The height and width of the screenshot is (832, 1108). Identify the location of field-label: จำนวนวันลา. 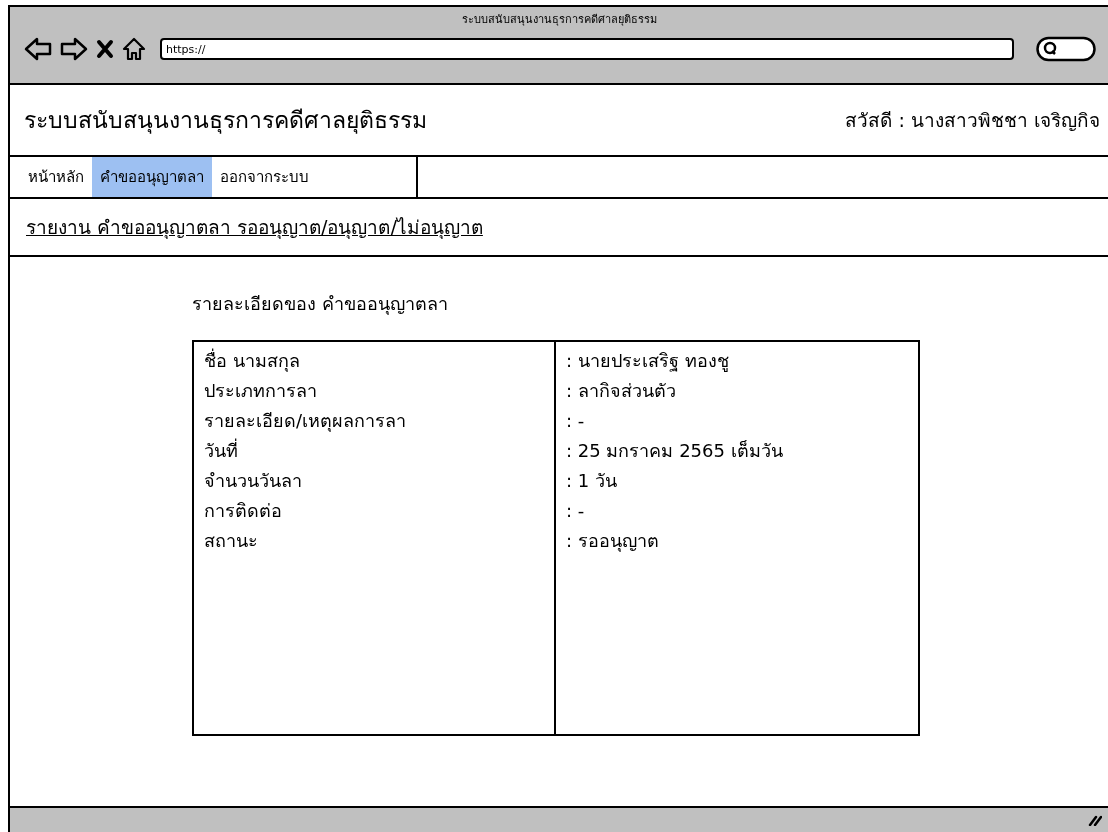
(253, 481).